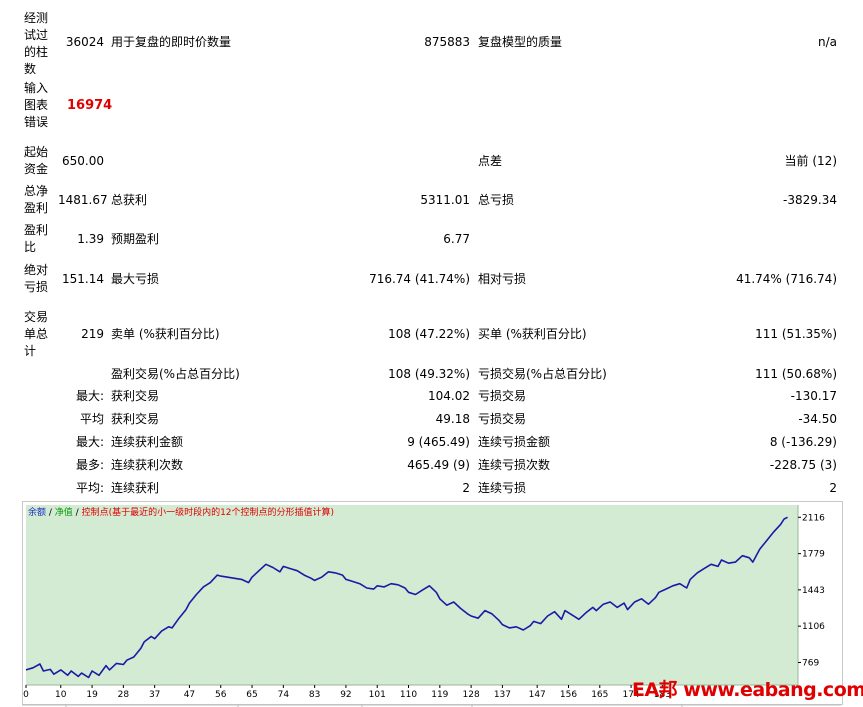 This screenshot has width=863, height=707. I want to click on total-trades-label: 交易单总计, so click(36, 334).